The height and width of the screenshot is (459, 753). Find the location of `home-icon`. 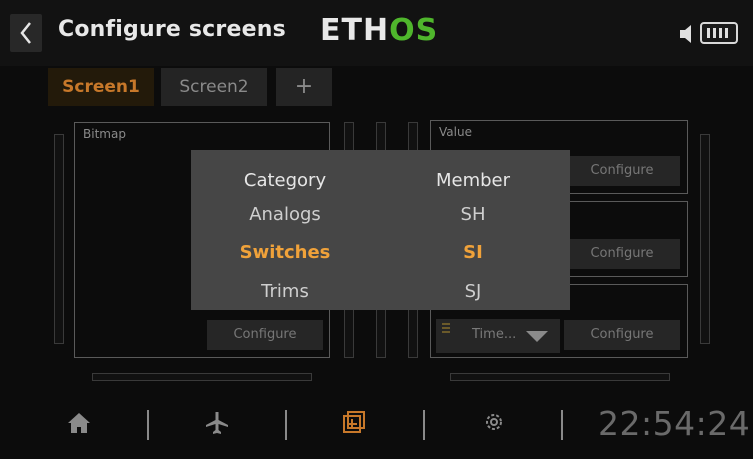

home-icon is located at coordinates (79, 423).